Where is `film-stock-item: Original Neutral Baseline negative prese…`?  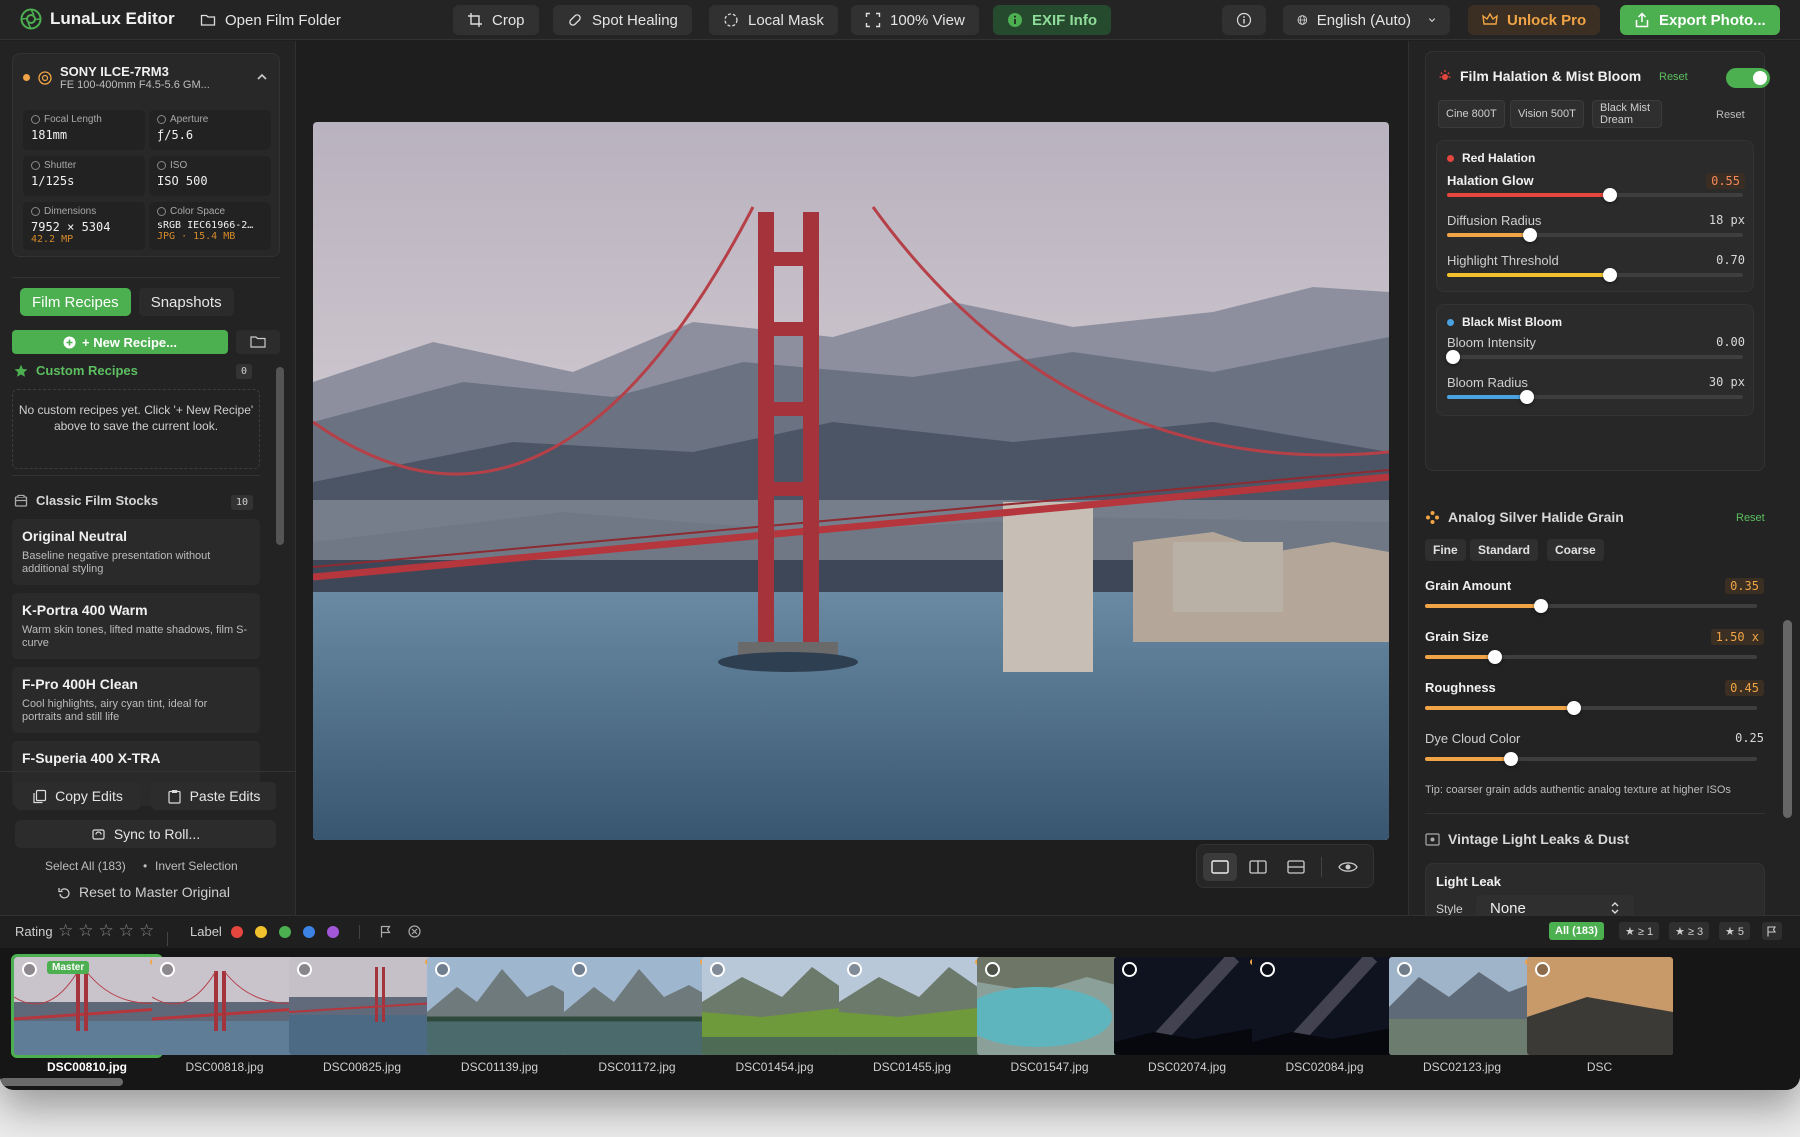
film-stock-item: Original Neutral Baseline negative prese… is located at coordinates (136, 552).